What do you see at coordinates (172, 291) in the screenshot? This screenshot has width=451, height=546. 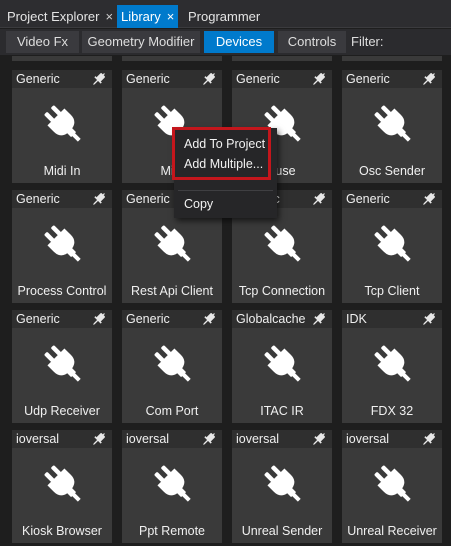 I see `card-name: Rest Api Client` at bounding box center [172, 291].